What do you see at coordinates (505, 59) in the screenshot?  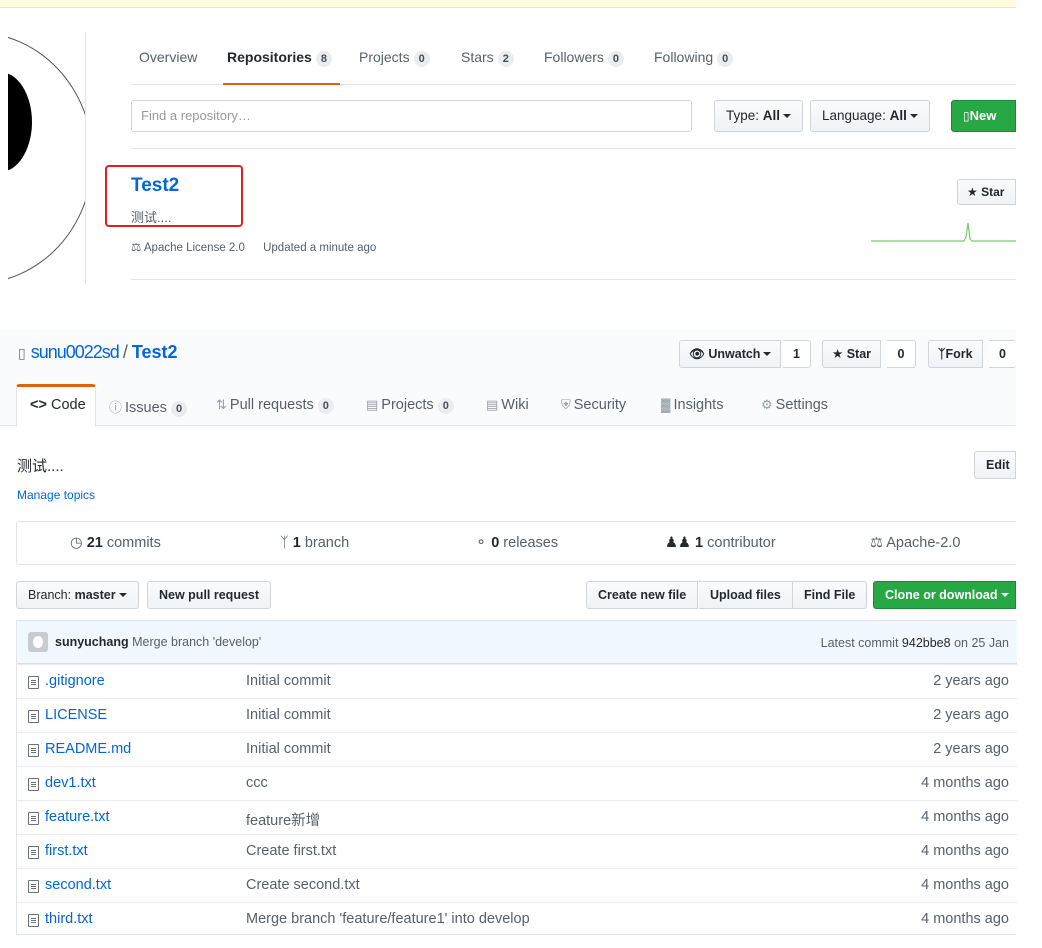 I see `stars-count: 2` at bounding box center [505, 59].